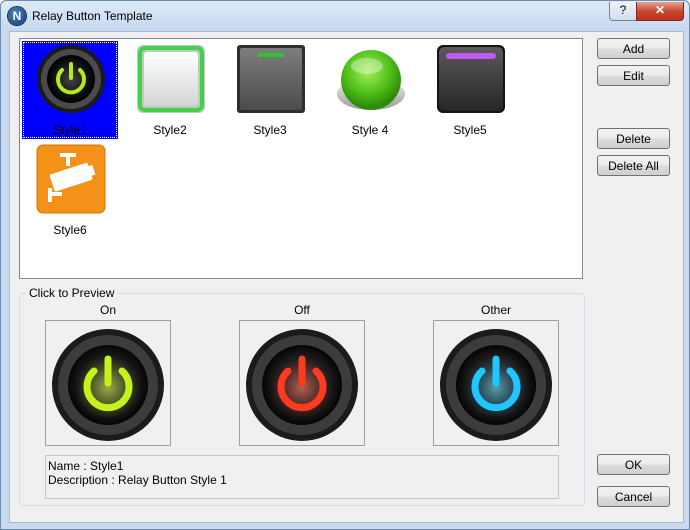 Image resolution: width=690 pixels, height=530 pixels. What do you see at coordinates (302, 310) in the screenshot?
I see `off-label: Off` at bounding box center [302, 310].